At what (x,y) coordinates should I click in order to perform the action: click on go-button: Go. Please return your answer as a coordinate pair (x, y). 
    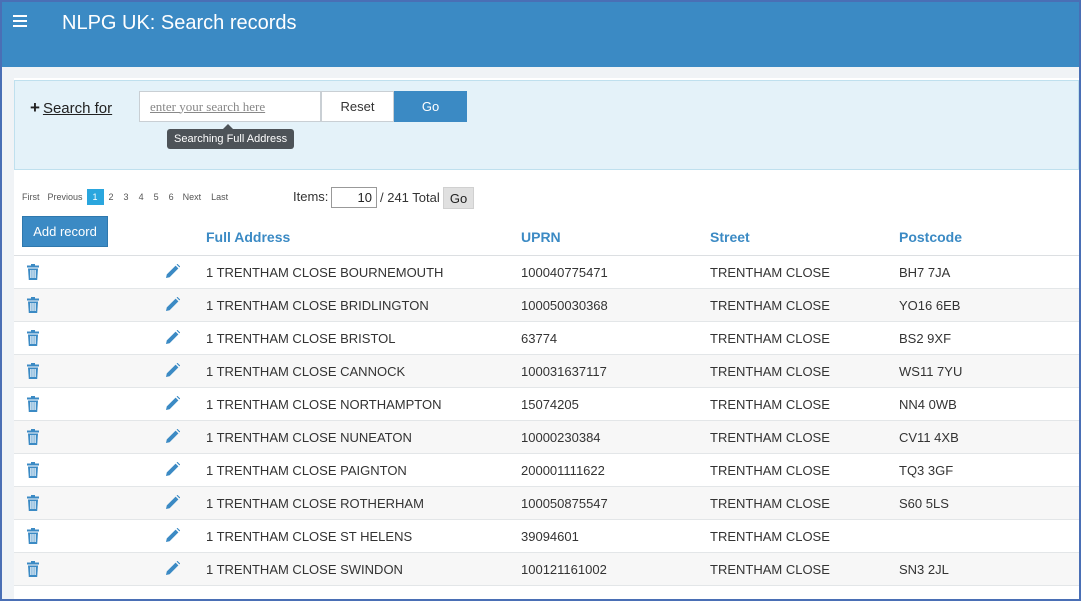
    Looking at the image, I should click on (430, 106).